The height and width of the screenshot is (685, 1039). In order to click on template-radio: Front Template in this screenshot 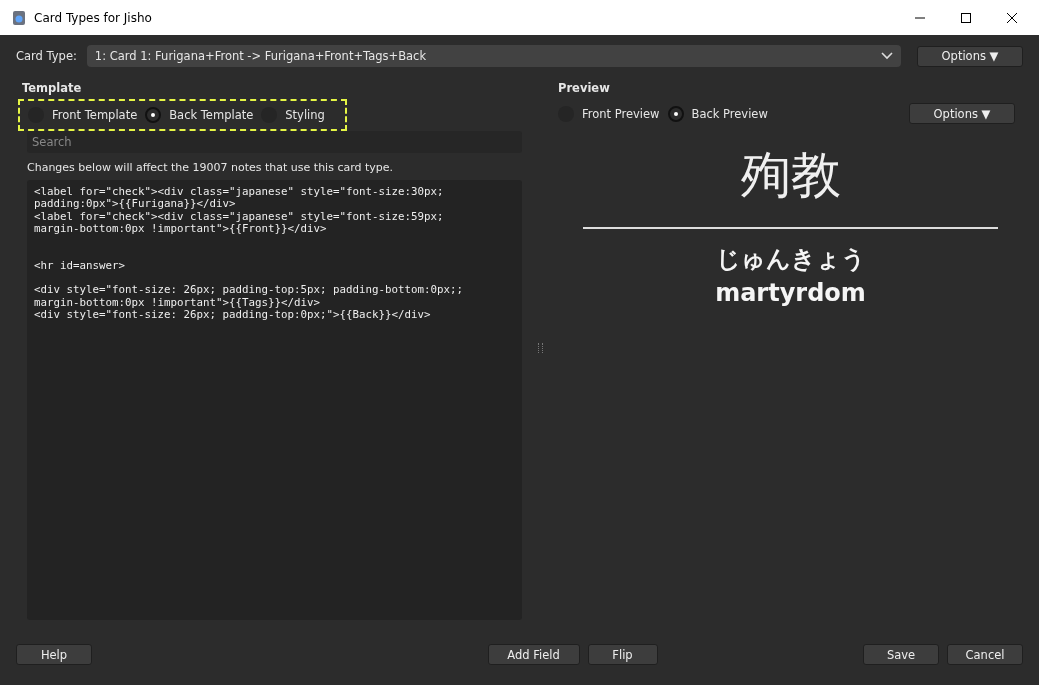, I will do `click(83, 115)`.